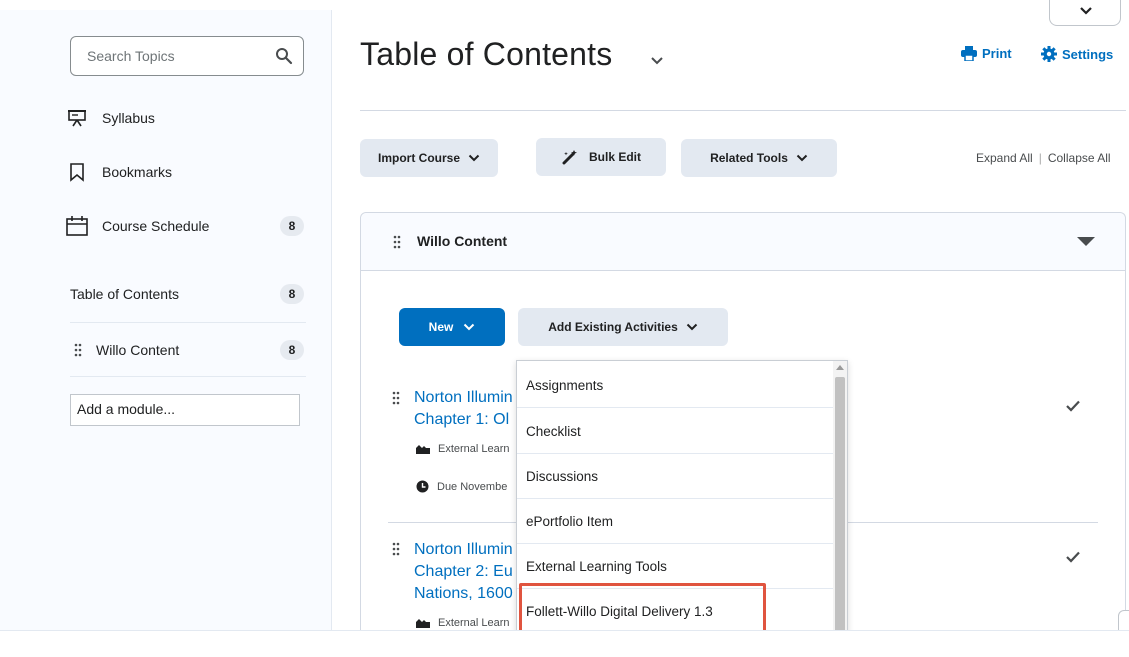  Describe the element at coordinates (969, 53) in the screenshot. I see `printer-icon` at that location.